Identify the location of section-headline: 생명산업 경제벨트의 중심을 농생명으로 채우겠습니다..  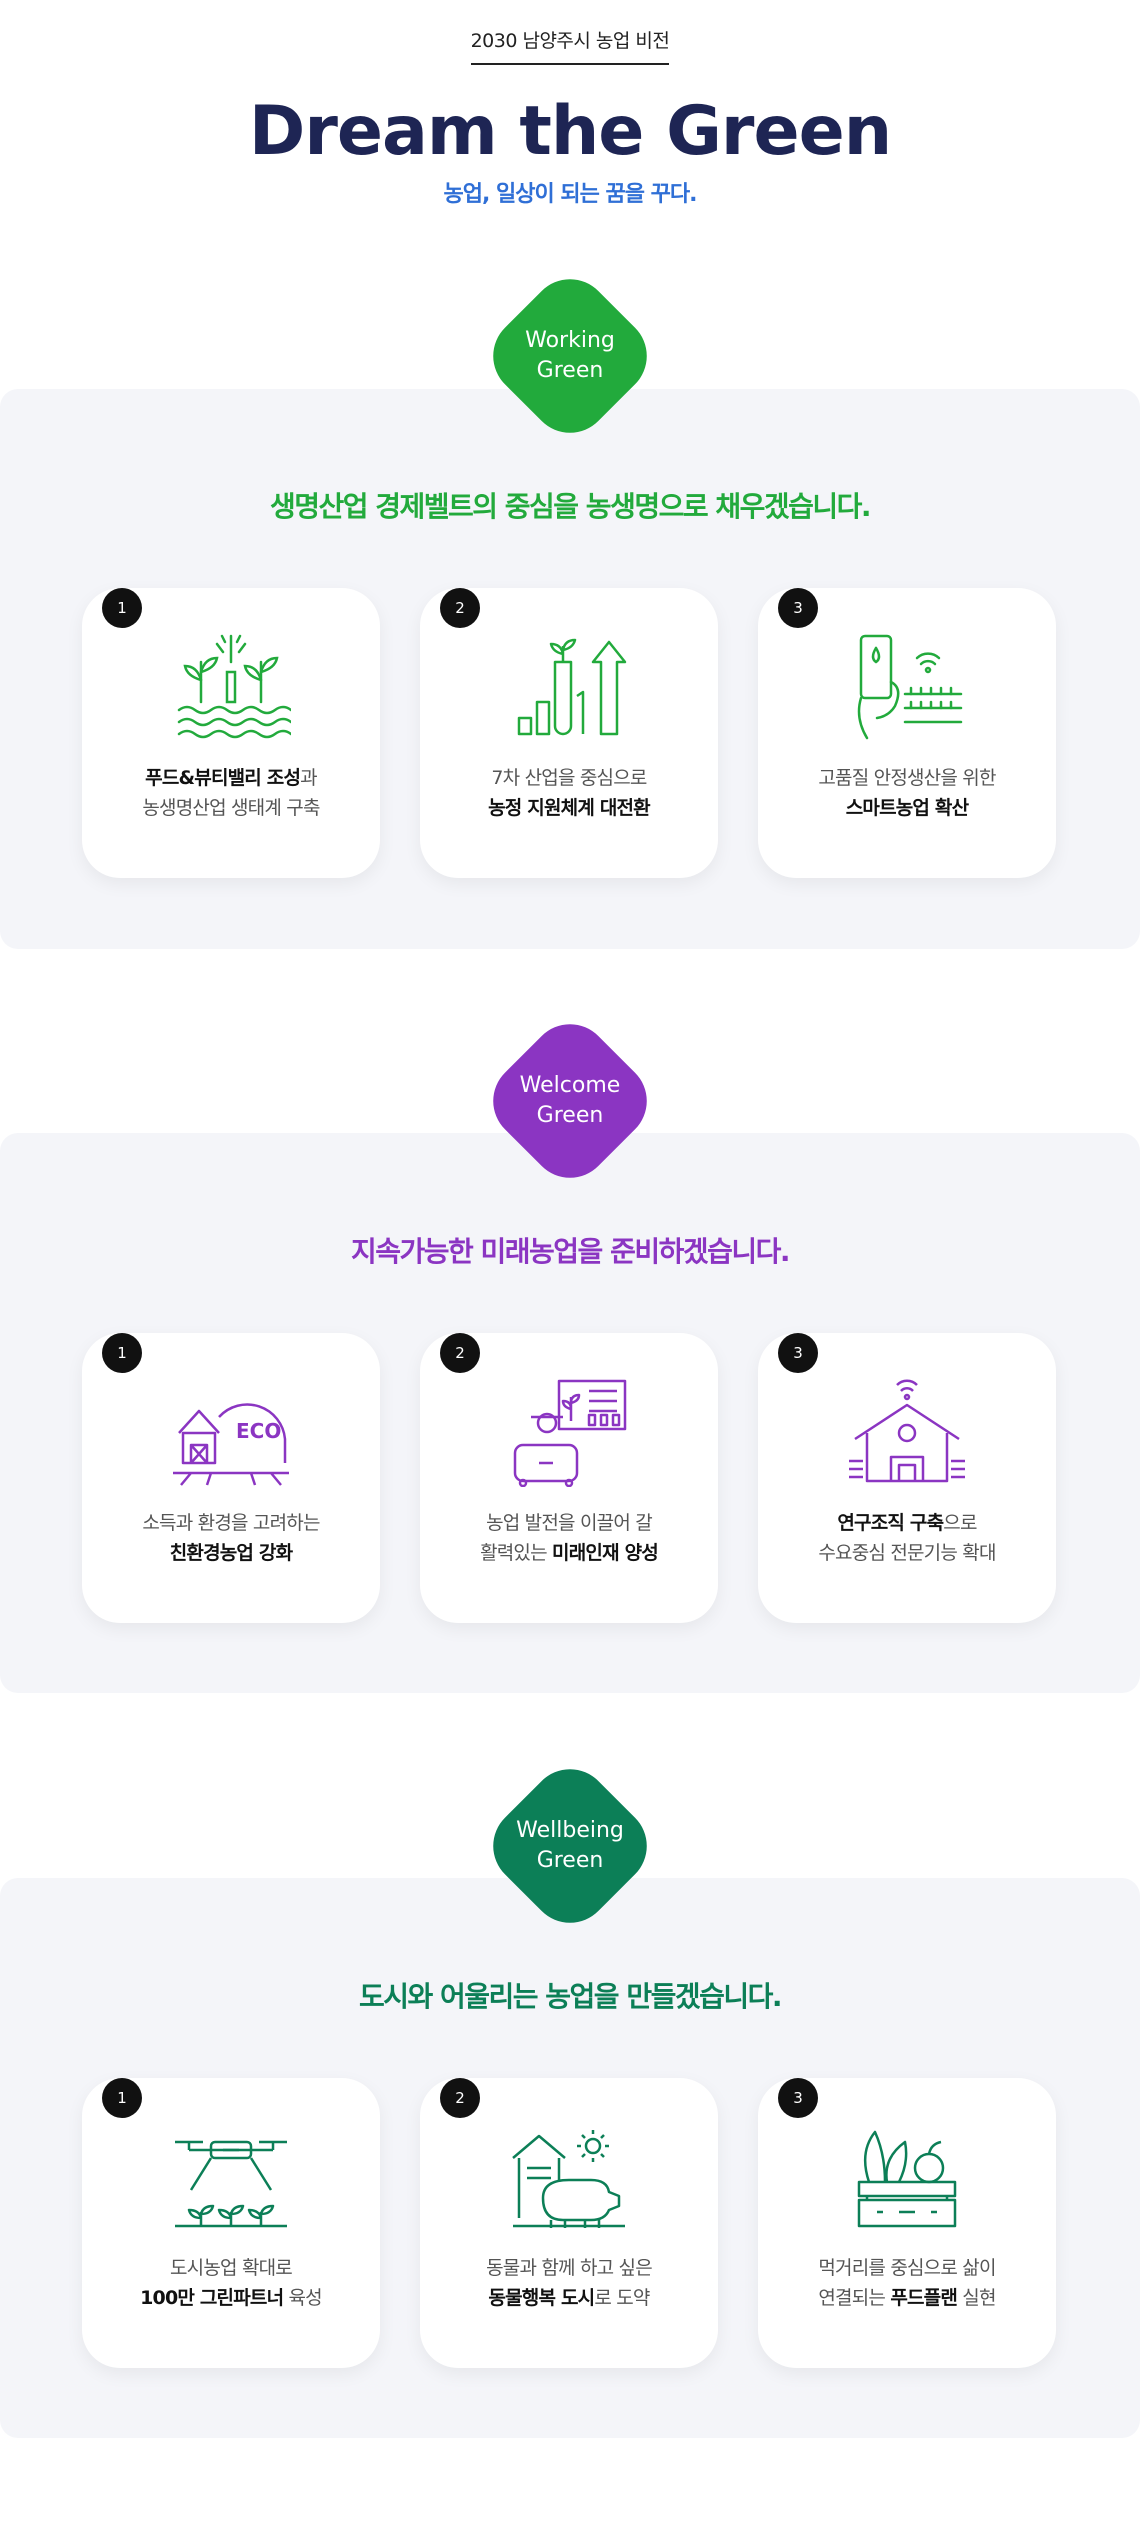
(570, 506).